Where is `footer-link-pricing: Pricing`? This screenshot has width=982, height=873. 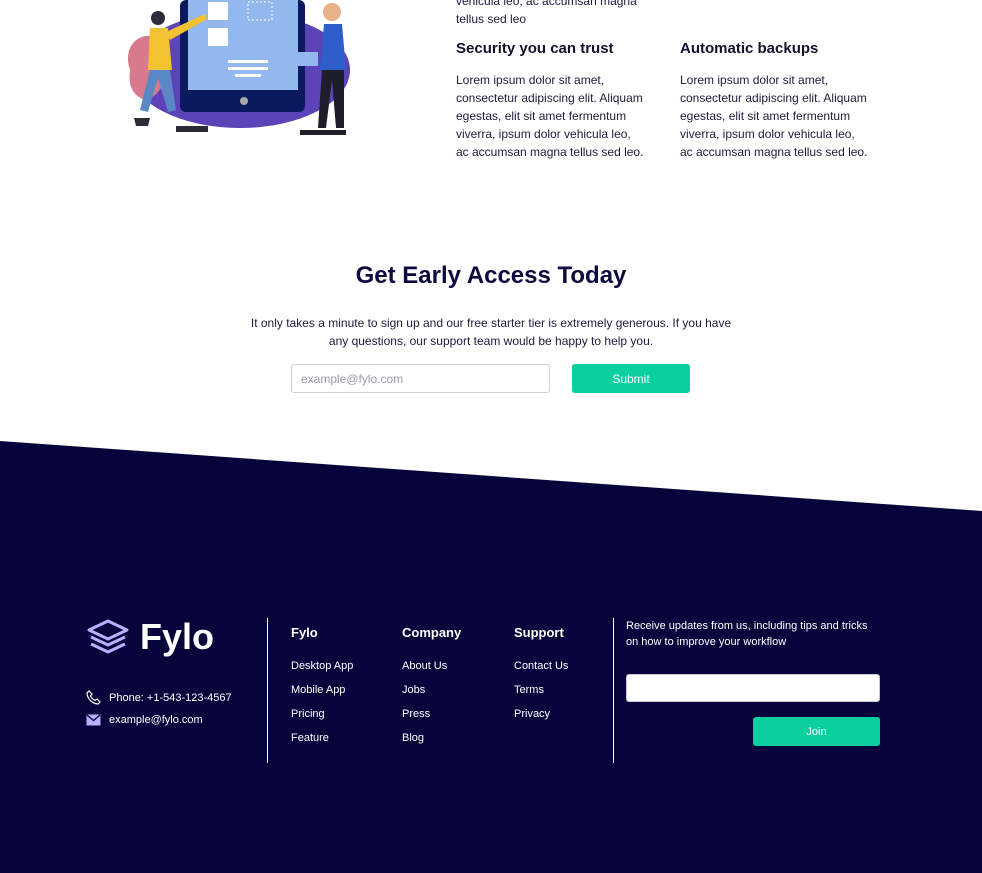 footer-link-pricing: Pricing is located at coordinates (322, 714).